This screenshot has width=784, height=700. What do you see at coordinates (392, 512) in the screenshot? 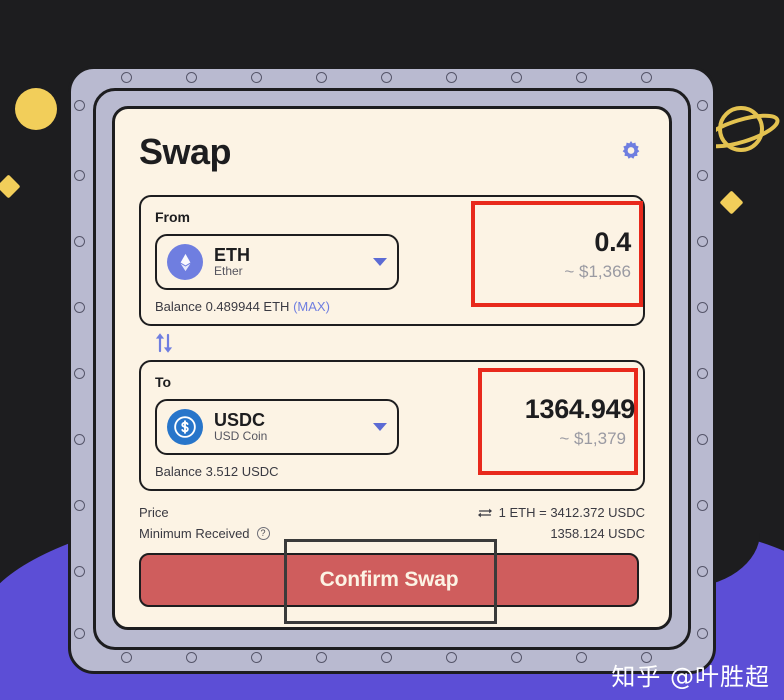
I see `price-row: Price 1 ETH = 3412.372 USDC` at bounding box center [392, 512].